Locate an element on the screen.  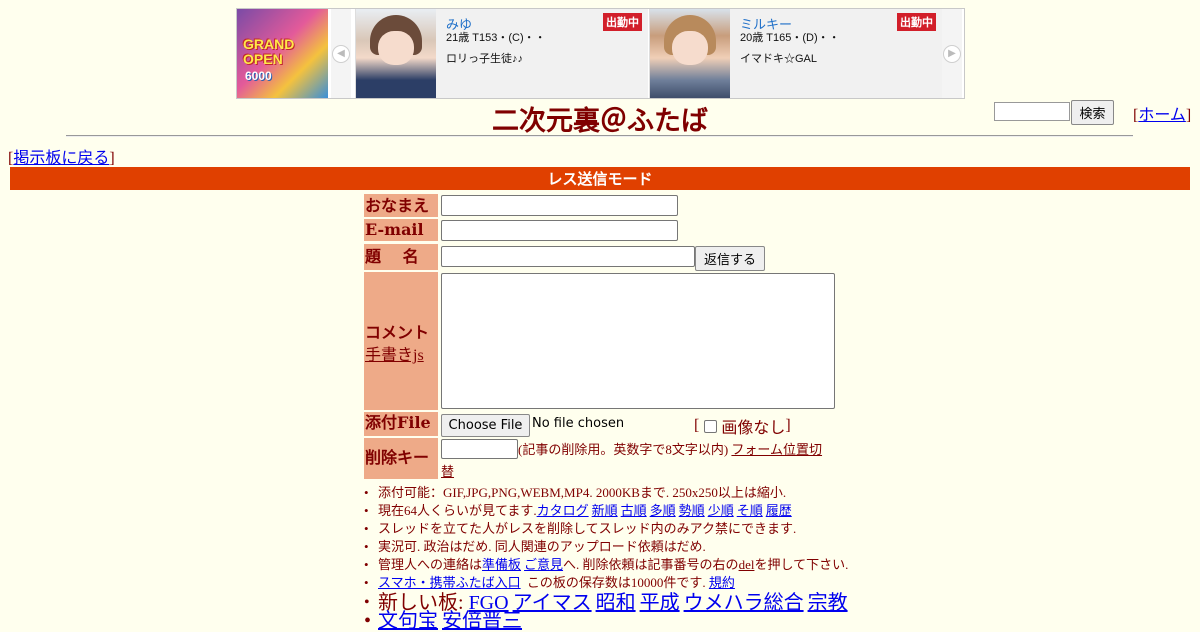
comment-label-cell: コメント 手書きjs is located at coordinates (401, 341).